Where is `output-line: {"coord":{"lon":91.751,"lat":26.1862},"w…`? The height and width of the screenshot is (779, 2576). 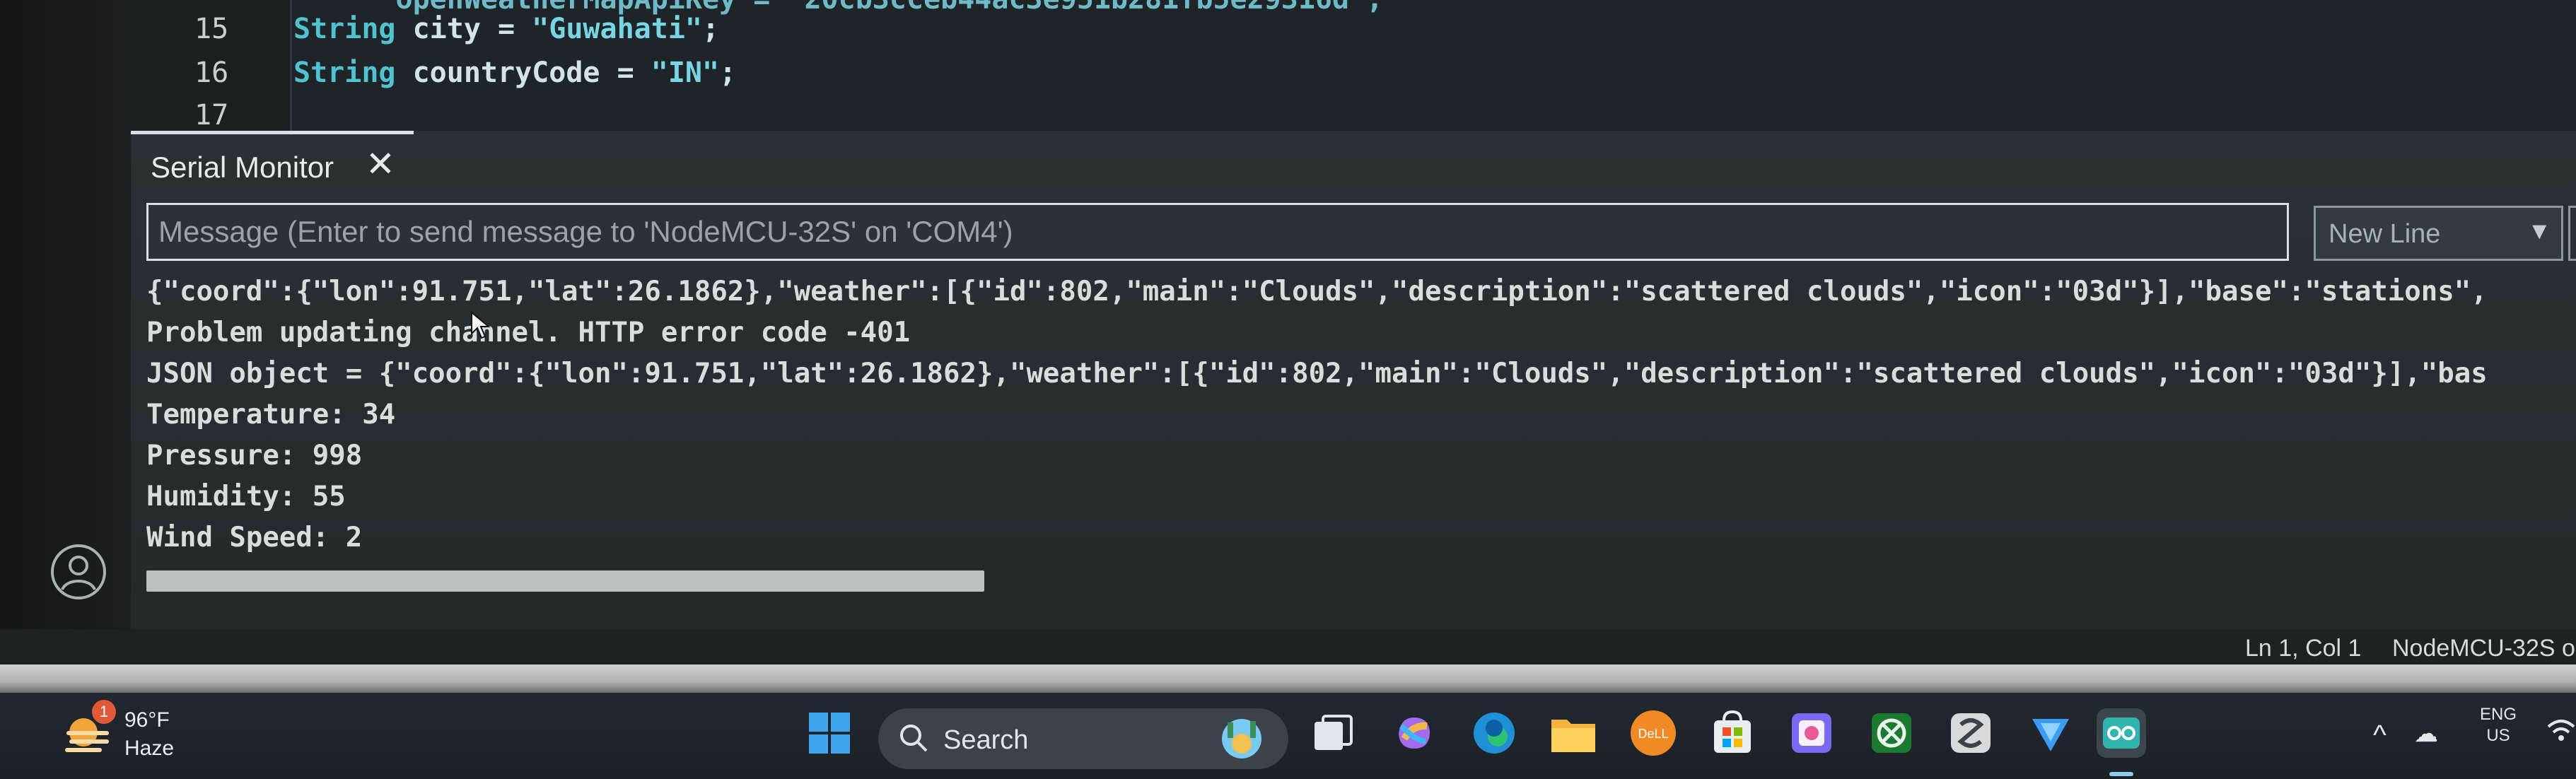 output-line: {"coord":{"lon":91.751,"lat":26.1862},"w… is located at coordinates (1317, 292).